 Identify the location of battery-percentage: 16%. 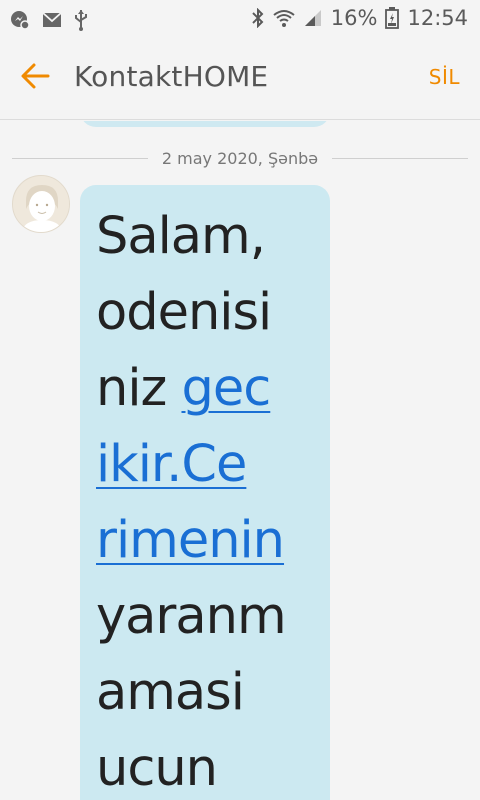
(354, 18).